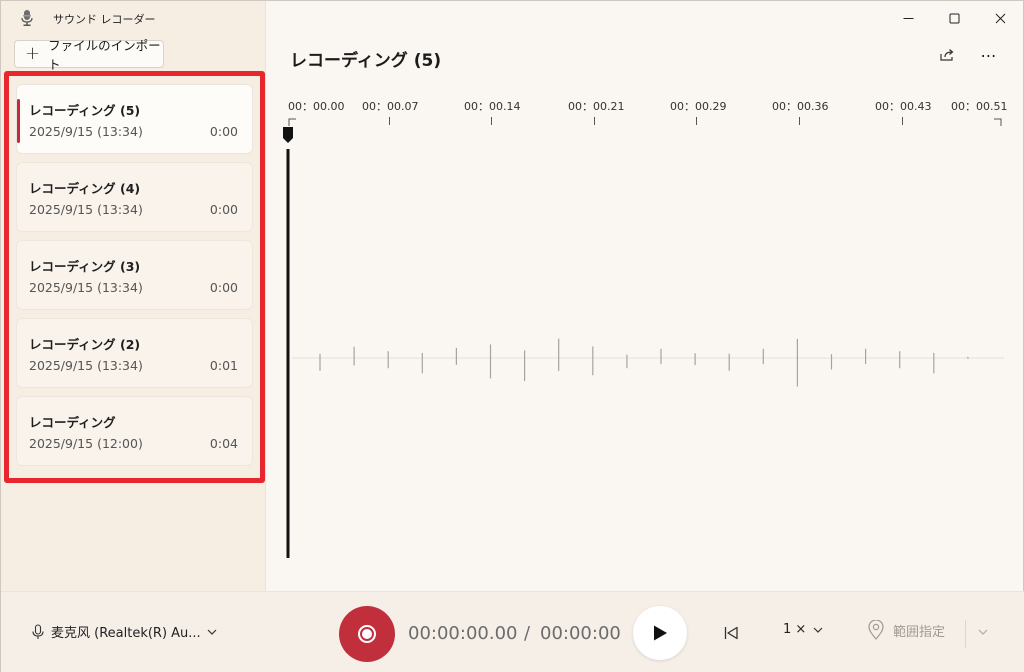 This screenshot has height=672, width=1024. Describe the element at coordinates (104, 55) in the screenshot. I see `import-button-label: ファイルのインポート` at that location.